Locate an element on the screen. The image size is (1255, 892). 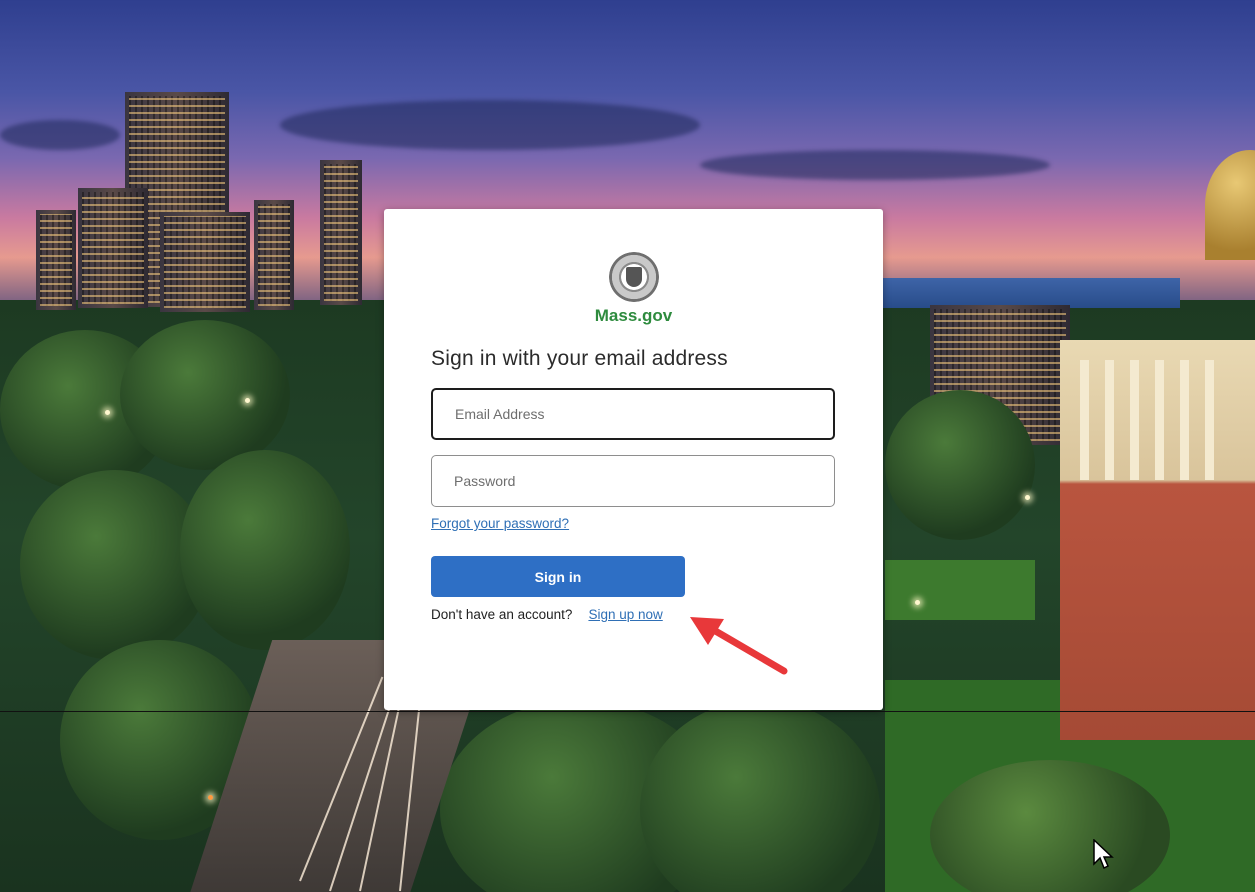
mass-gov-logo: Mass.gov is located at coordinates (633, 289).